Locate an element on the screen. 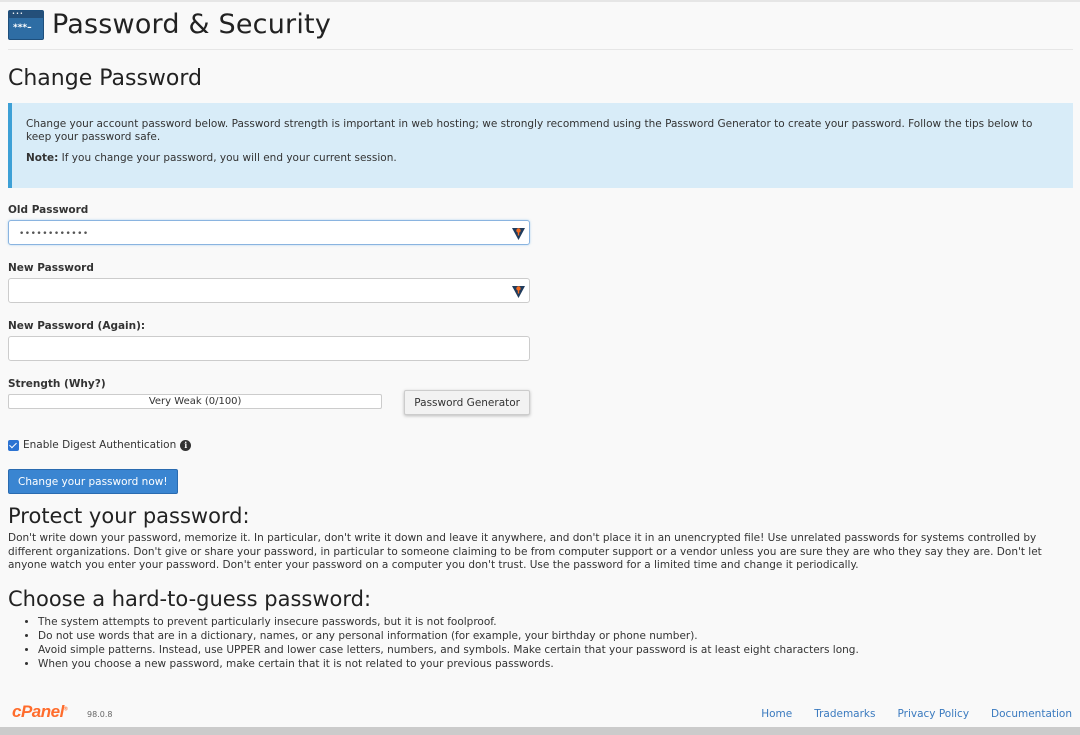 This screenshot has width=1080, height=735. password-generator-button: Password Generator is located at coordinates (467, 402).